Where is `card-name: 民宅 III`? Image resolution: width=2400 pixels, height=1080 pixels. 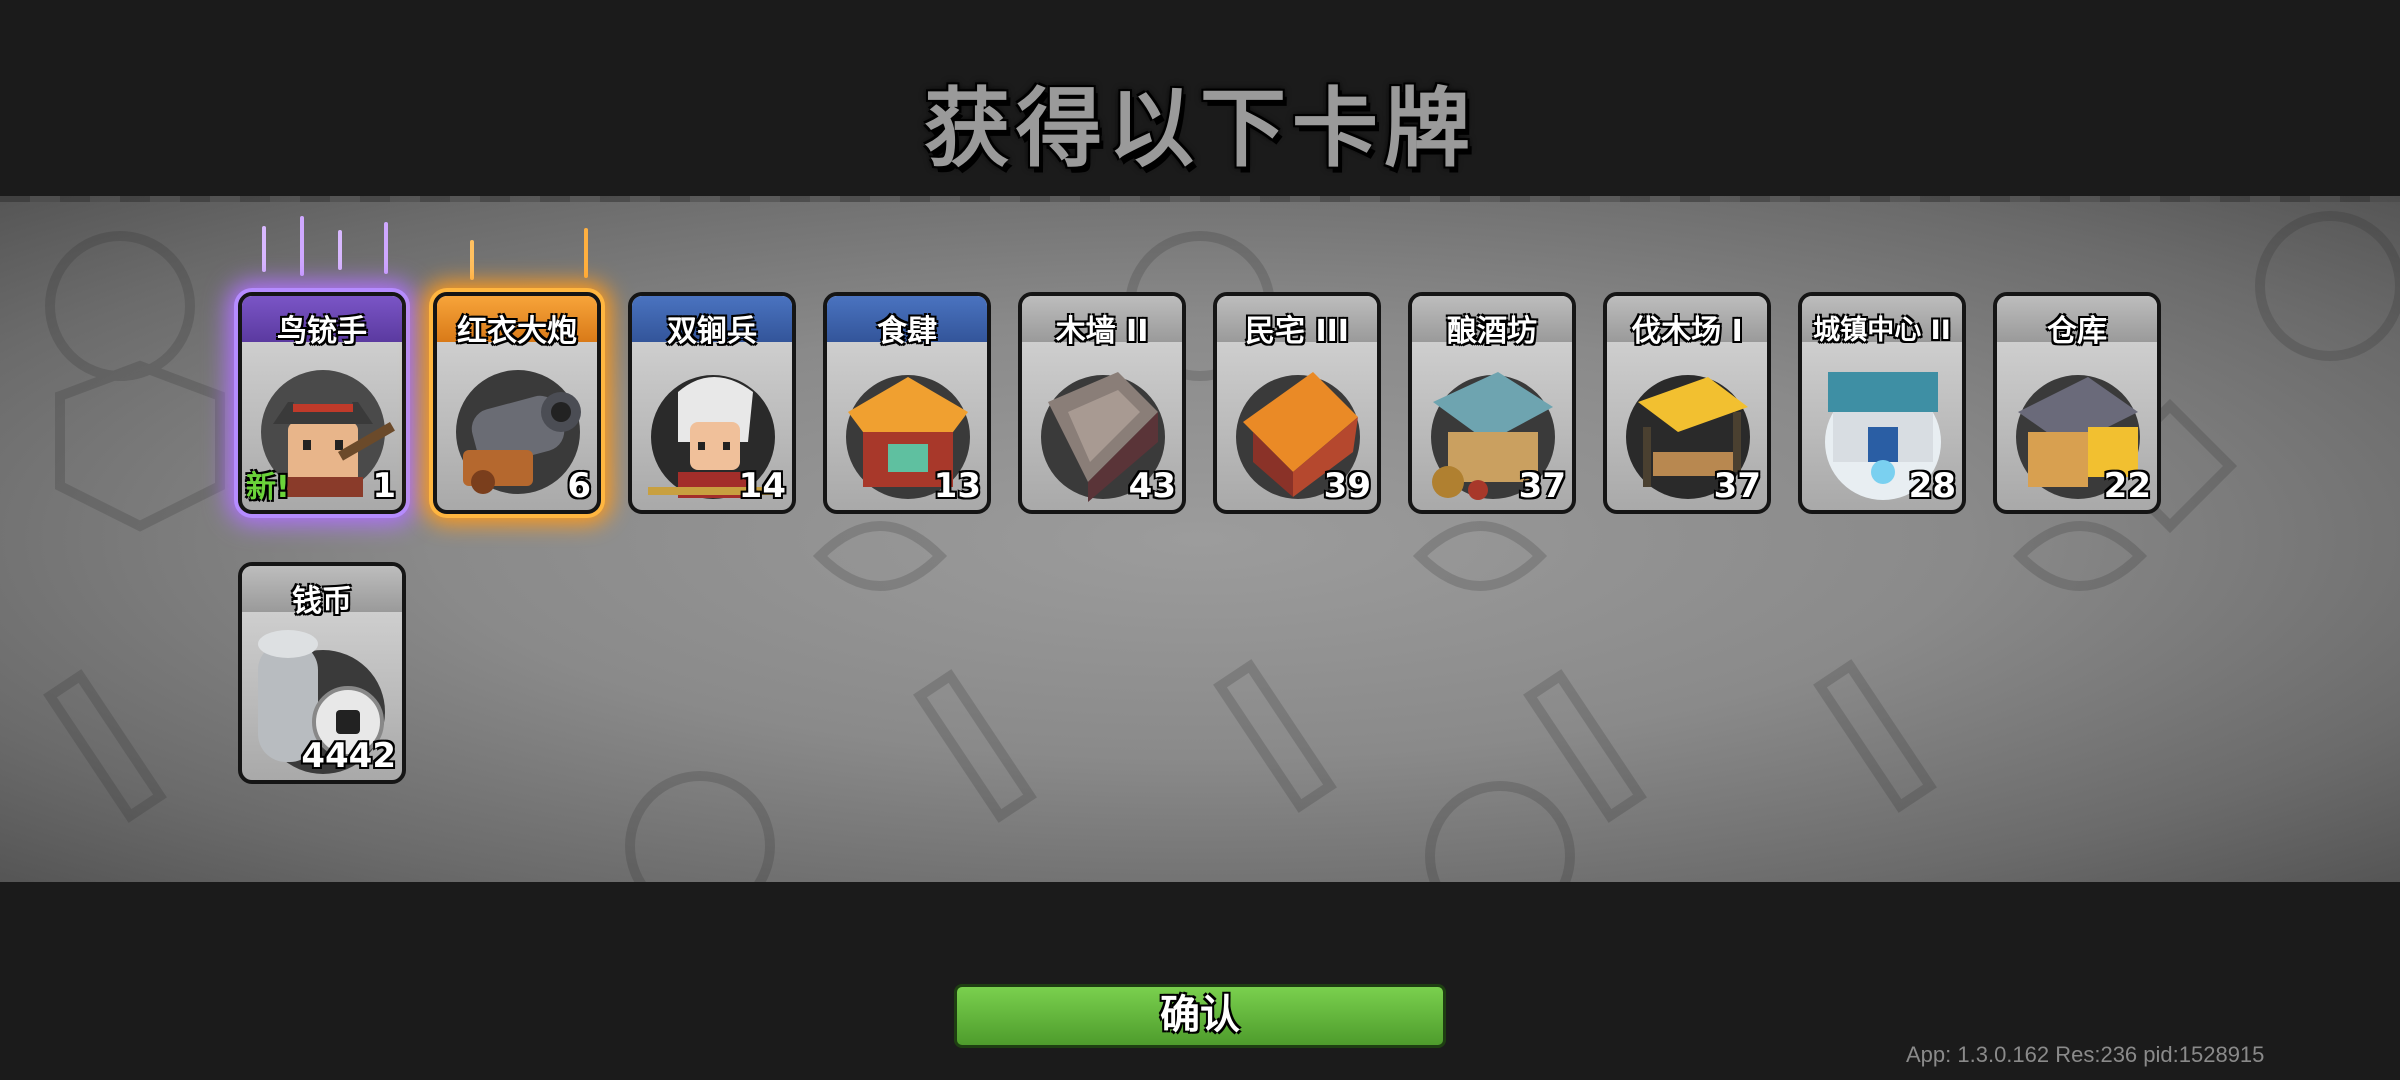
card-name: 民宅 III is located at coordinates (1297, 331).